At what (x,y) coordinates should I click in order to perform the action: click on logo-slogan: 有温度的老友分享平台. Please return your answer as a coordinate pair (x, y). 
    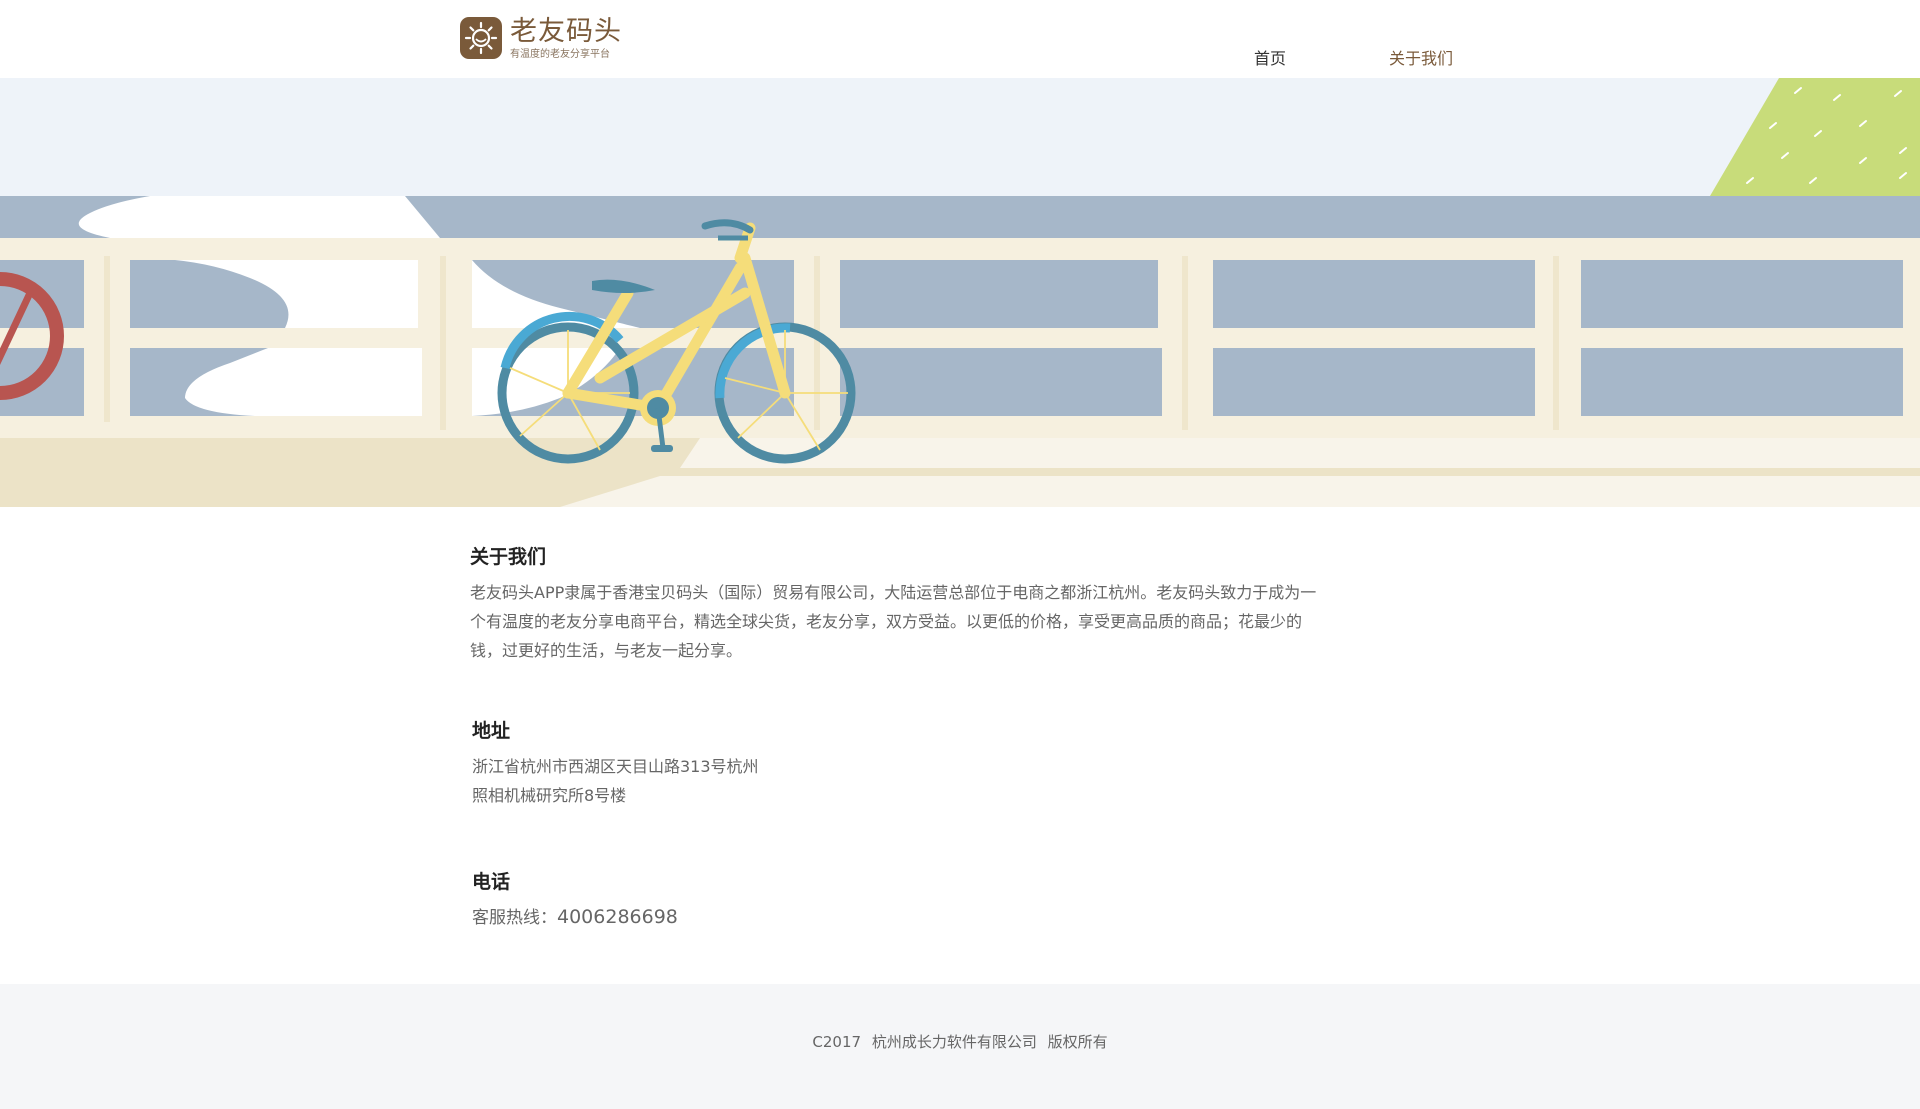
    Looking at the image, I should click on (560, 54).